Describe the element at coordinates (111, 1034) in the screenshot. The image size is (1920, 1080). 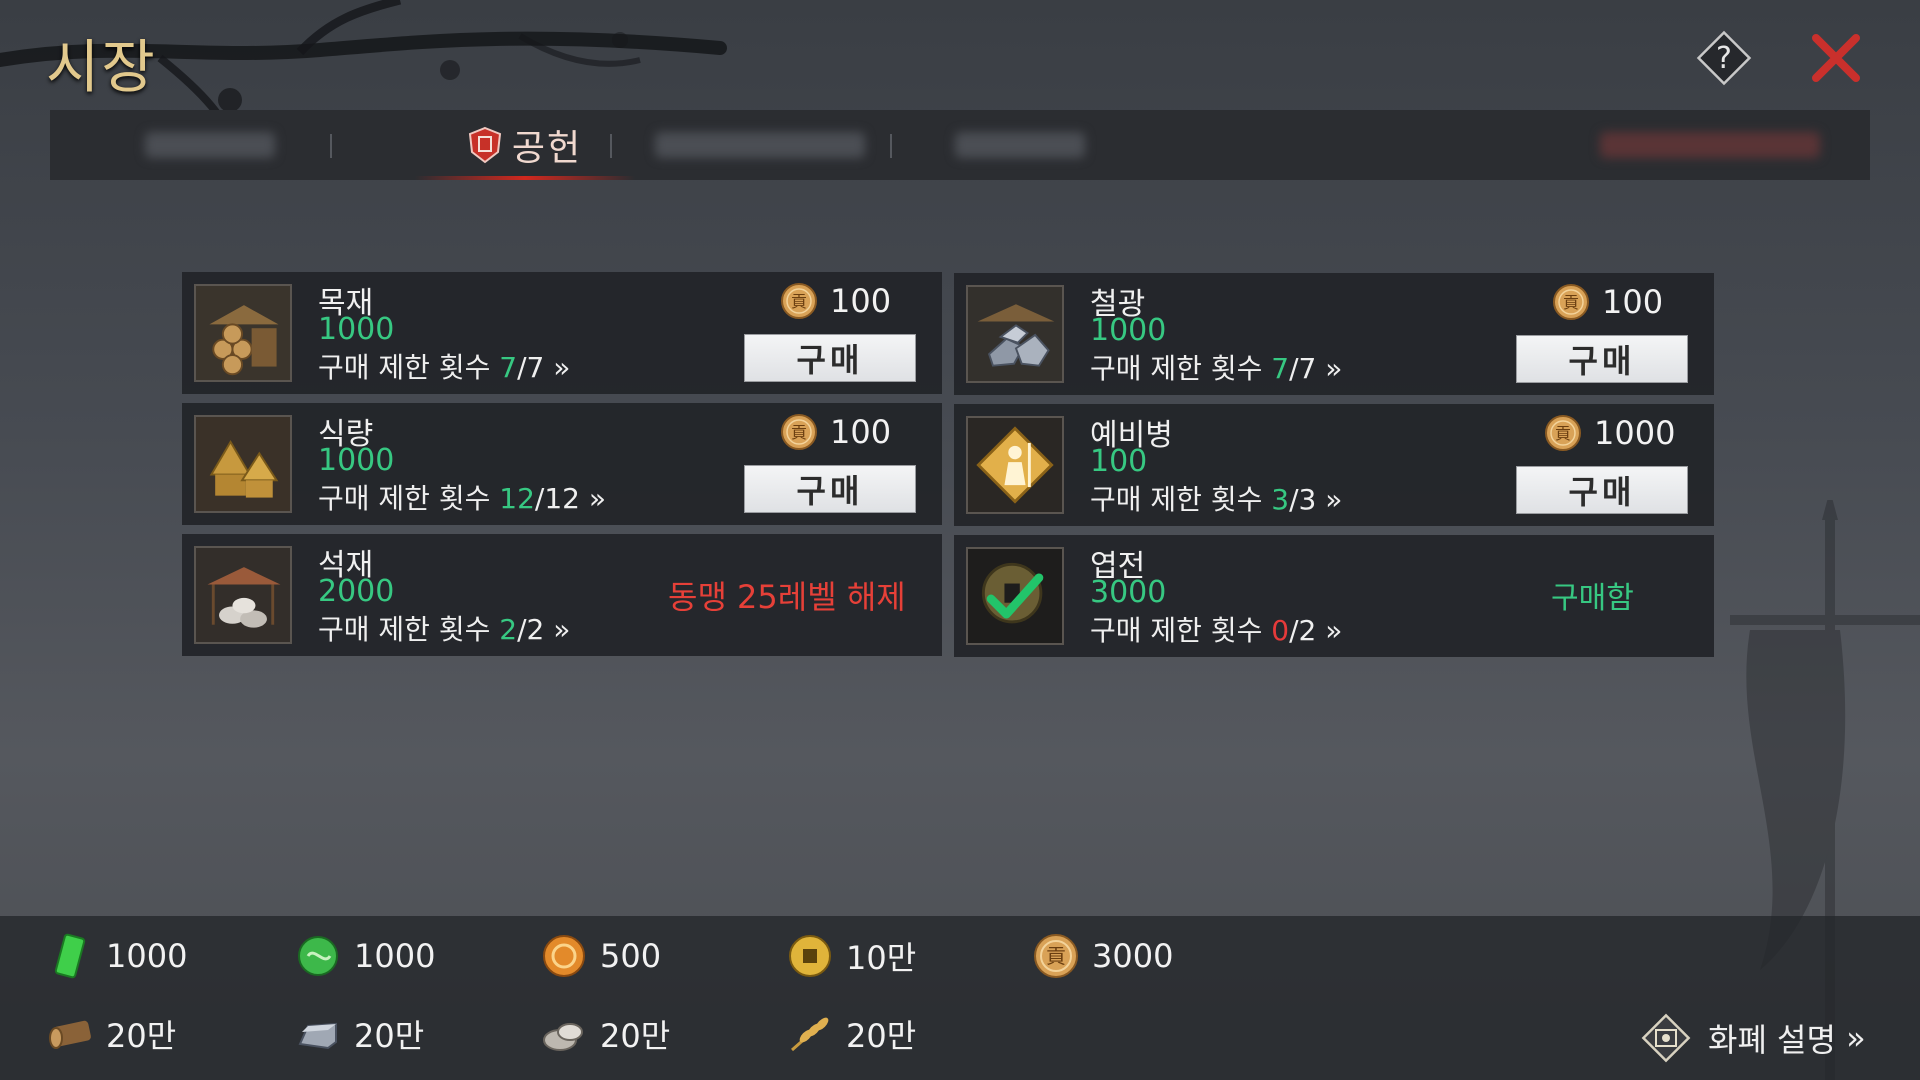
I see `resource-wood: 20만` at that location.